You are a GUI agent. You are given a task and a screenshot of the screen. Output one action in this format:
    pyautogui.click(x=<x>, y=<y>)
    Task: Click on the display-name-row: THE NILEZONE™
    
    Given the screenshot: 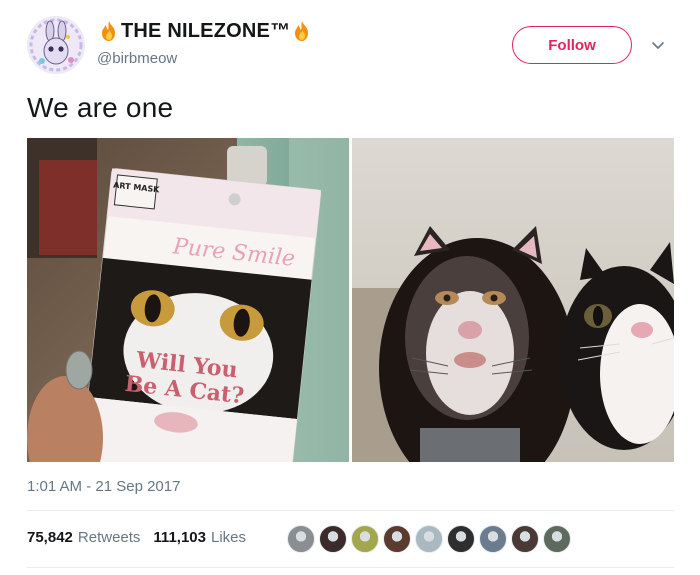 What is the action you would take?
    pyautogui.click(x=205, y=31)
    